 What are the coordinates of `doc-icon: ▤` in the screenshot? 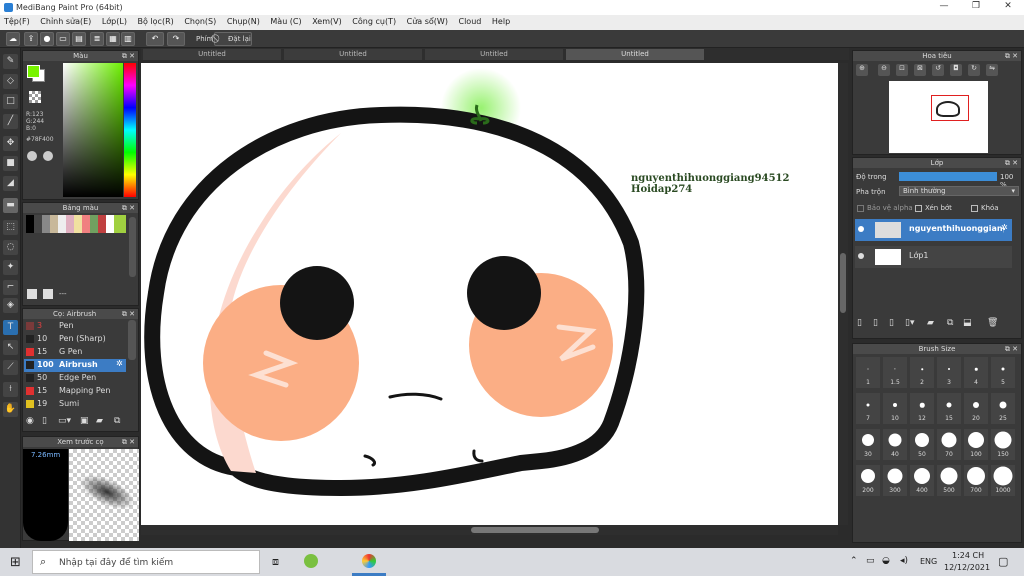 It's located at (79, 39).